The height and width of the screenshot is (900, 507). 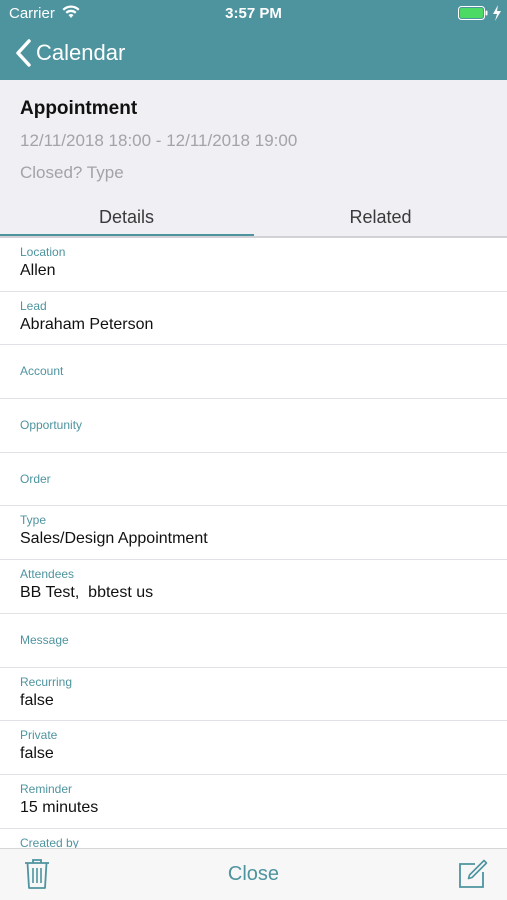 I want to click on status-bar: Carrier 3:57 PM, so click(x=253, y=14).